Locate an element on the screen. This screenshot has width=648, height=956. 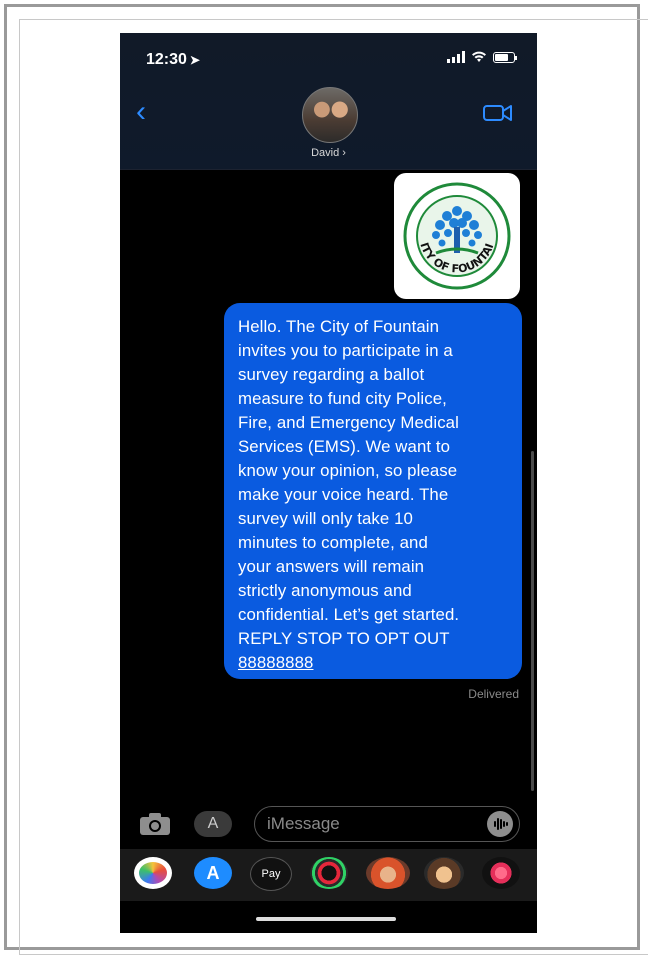
message-line: confidential. Let’s get started. is located at coordinates (349, 614).